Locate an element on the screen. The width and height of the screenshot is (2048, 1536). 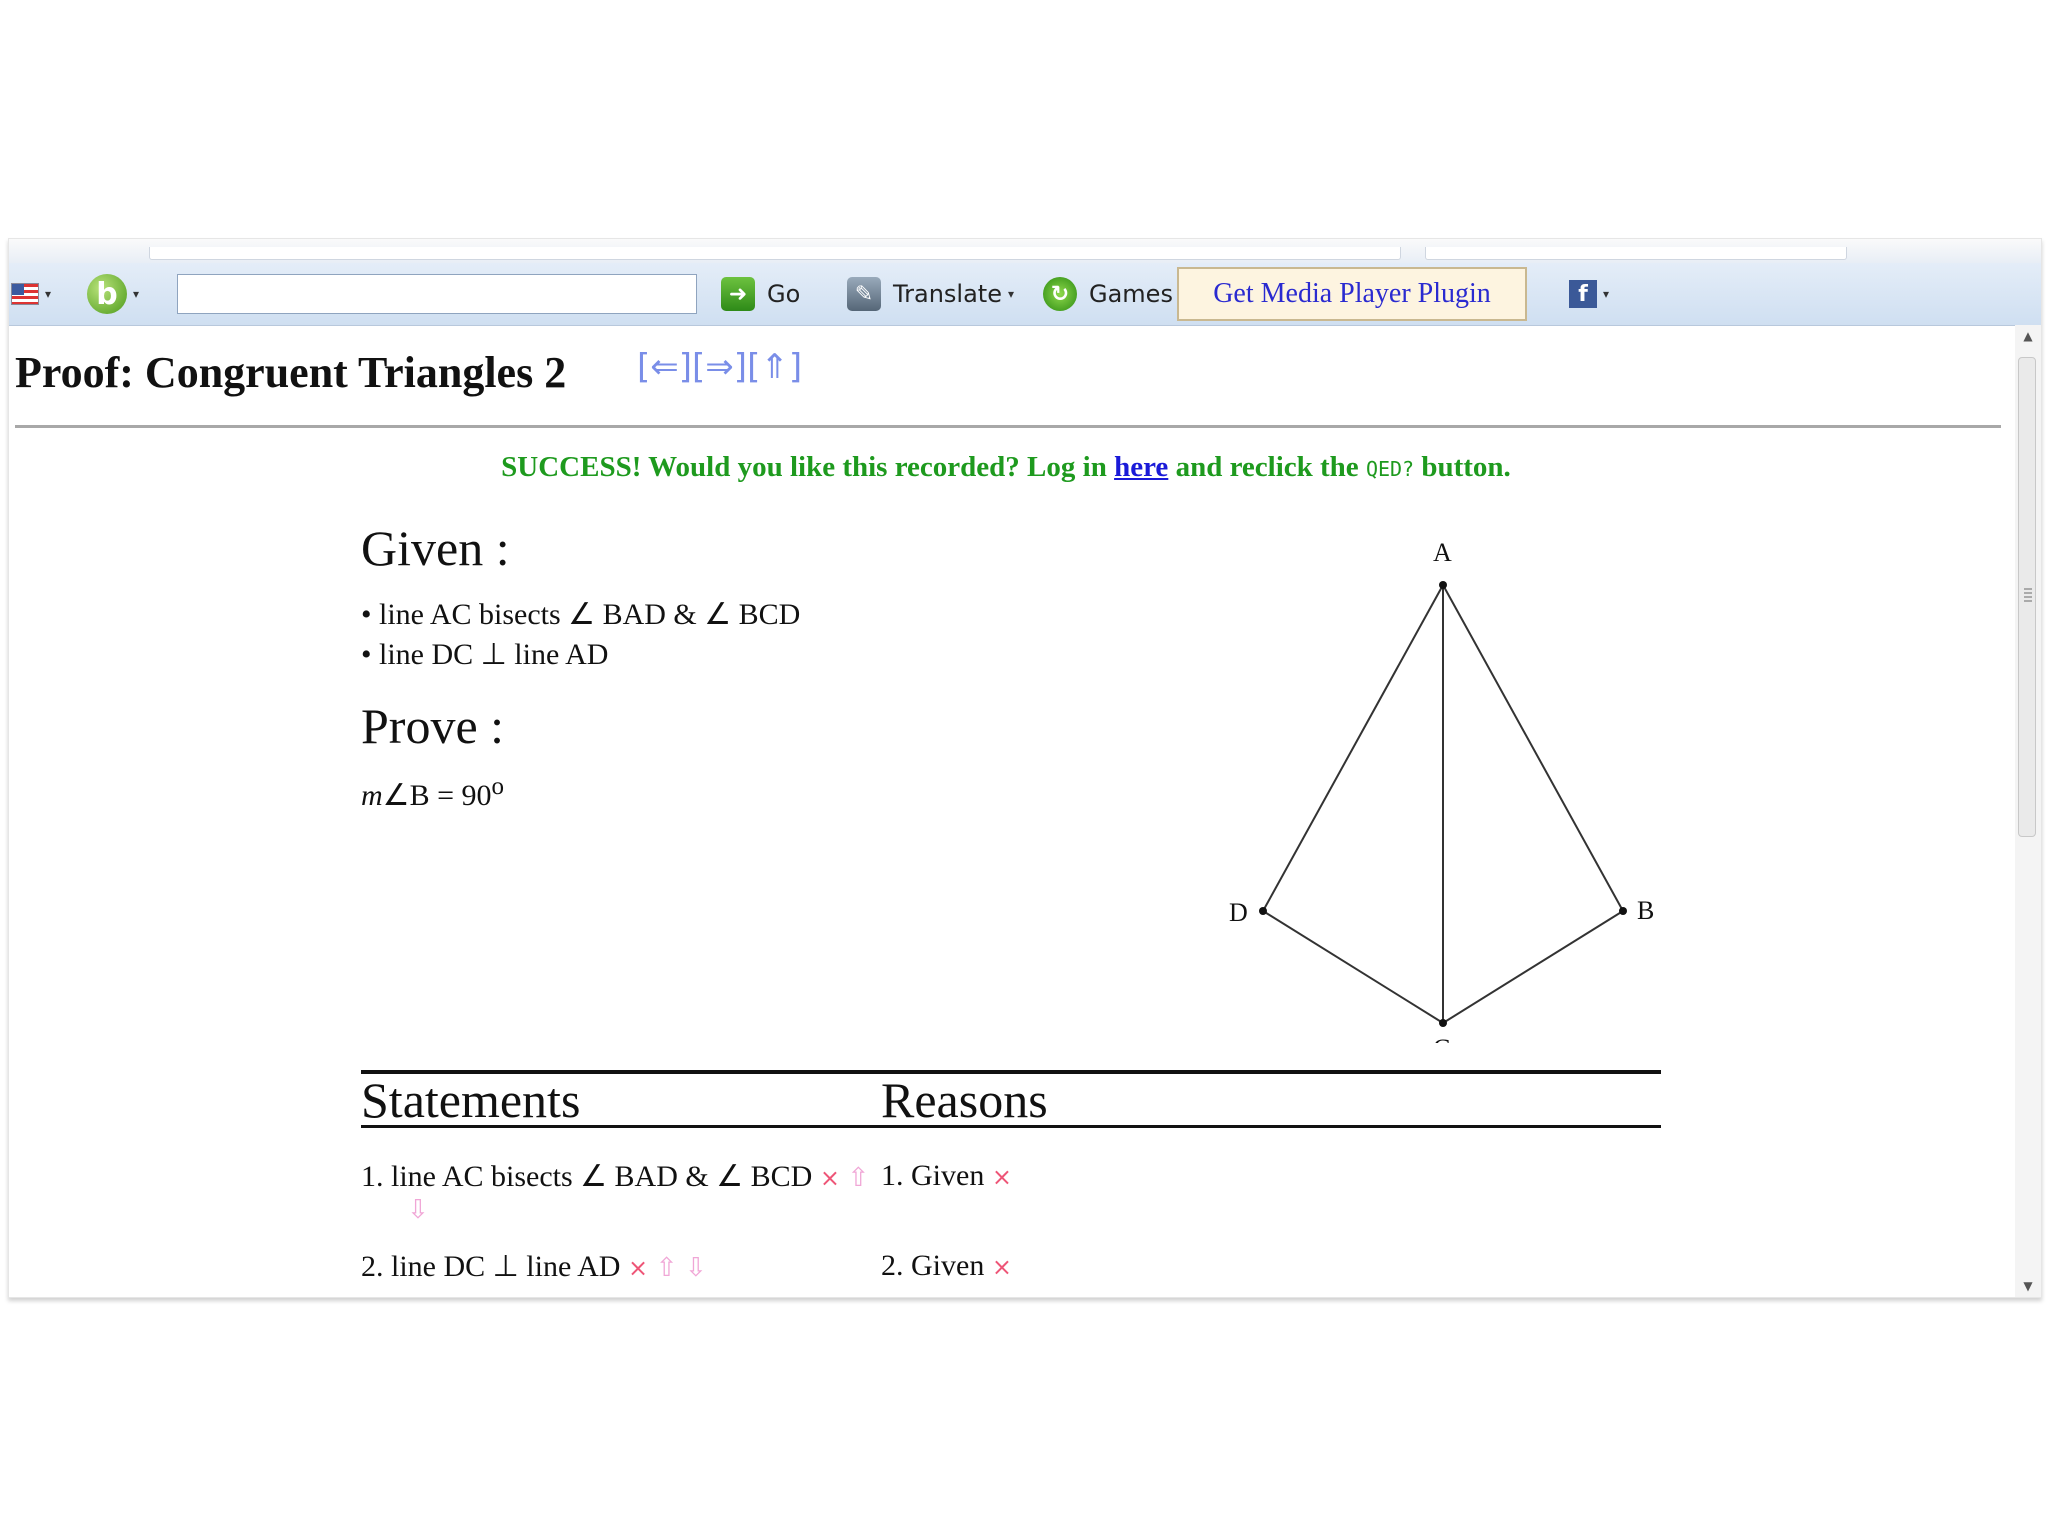
measure-prefix: m is located at coordinates (372, 795).